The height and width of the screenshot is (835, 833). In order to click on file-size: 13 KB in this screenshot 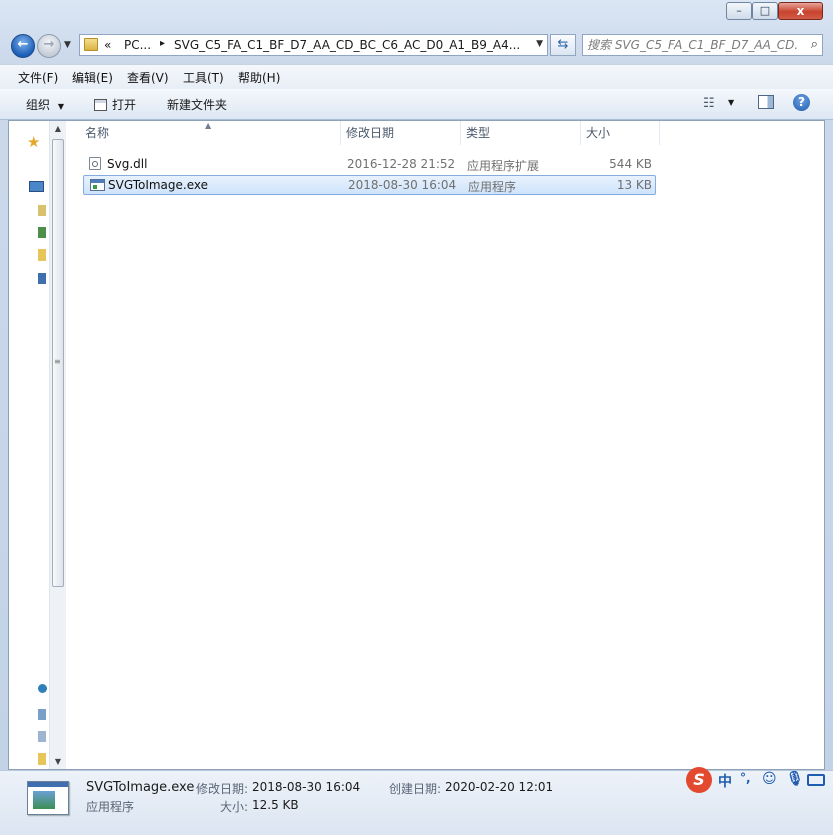, I will do `click(634, 185)`.